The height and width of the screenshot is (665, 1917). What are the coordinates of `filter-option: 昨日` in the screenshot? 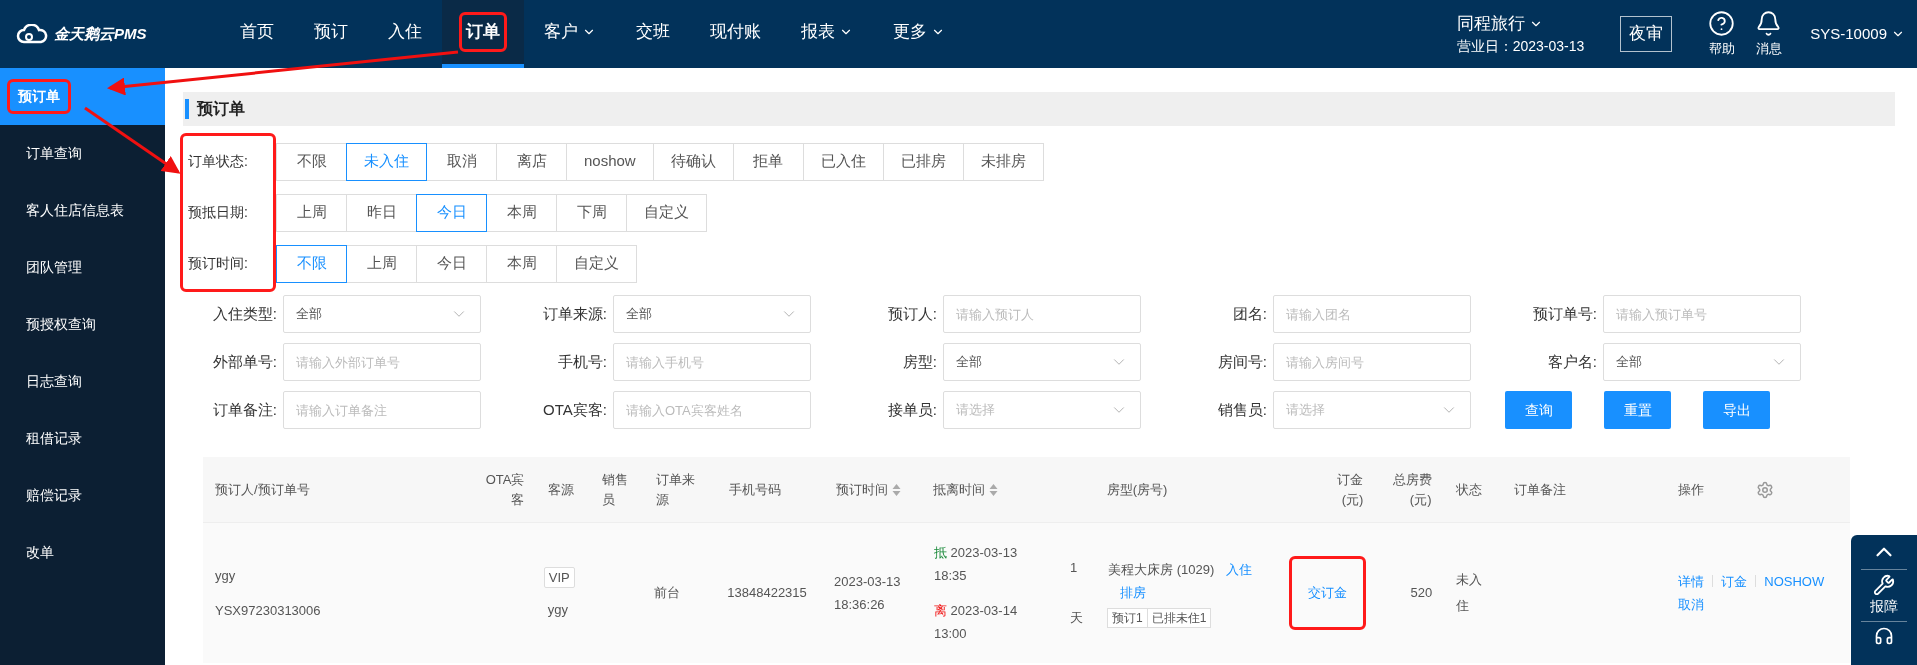 It's located at (381, 212).